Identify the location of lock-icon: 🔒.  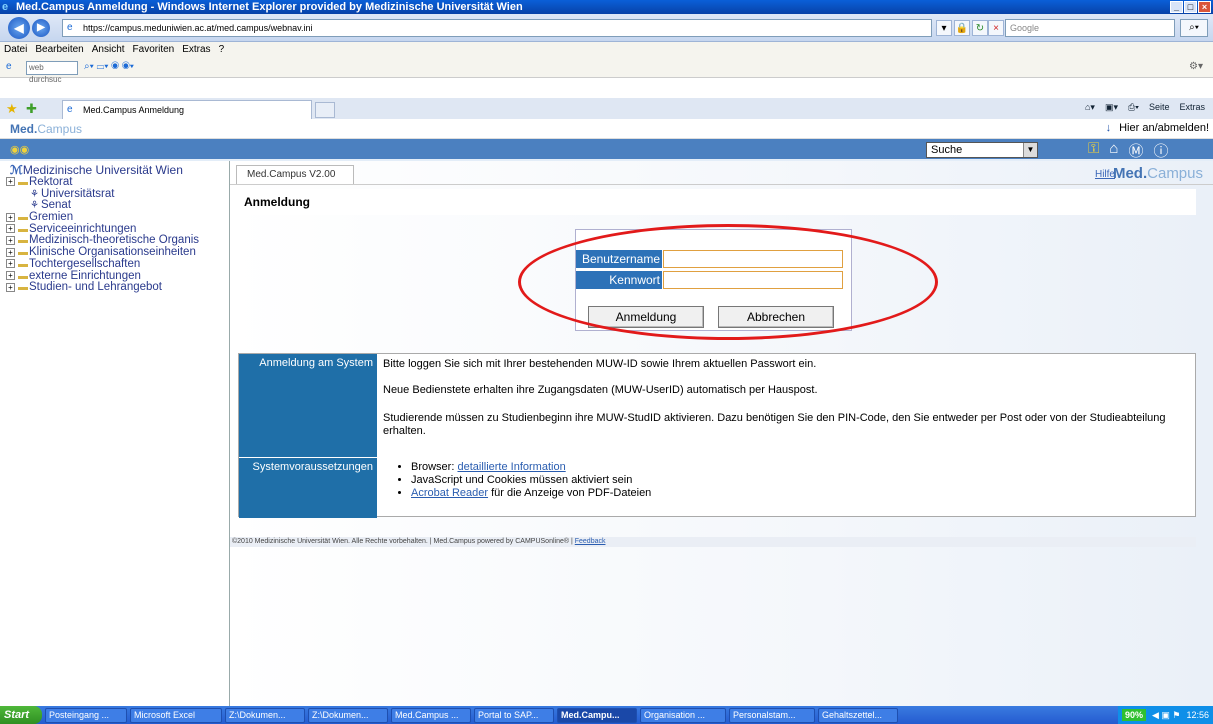
(962, 28).